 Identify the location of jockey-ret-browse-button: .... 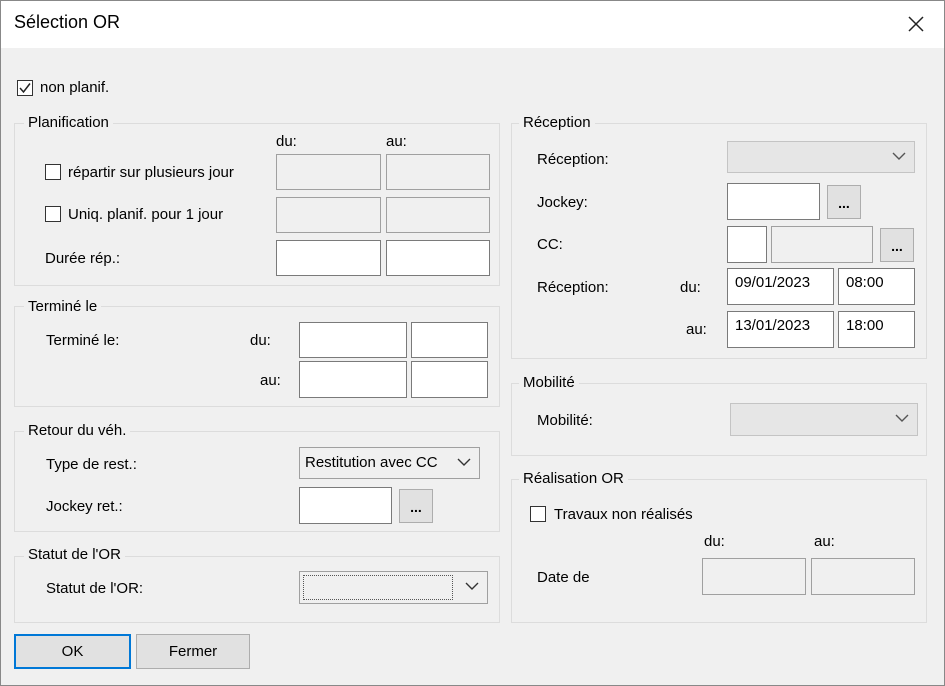
(416, 506).